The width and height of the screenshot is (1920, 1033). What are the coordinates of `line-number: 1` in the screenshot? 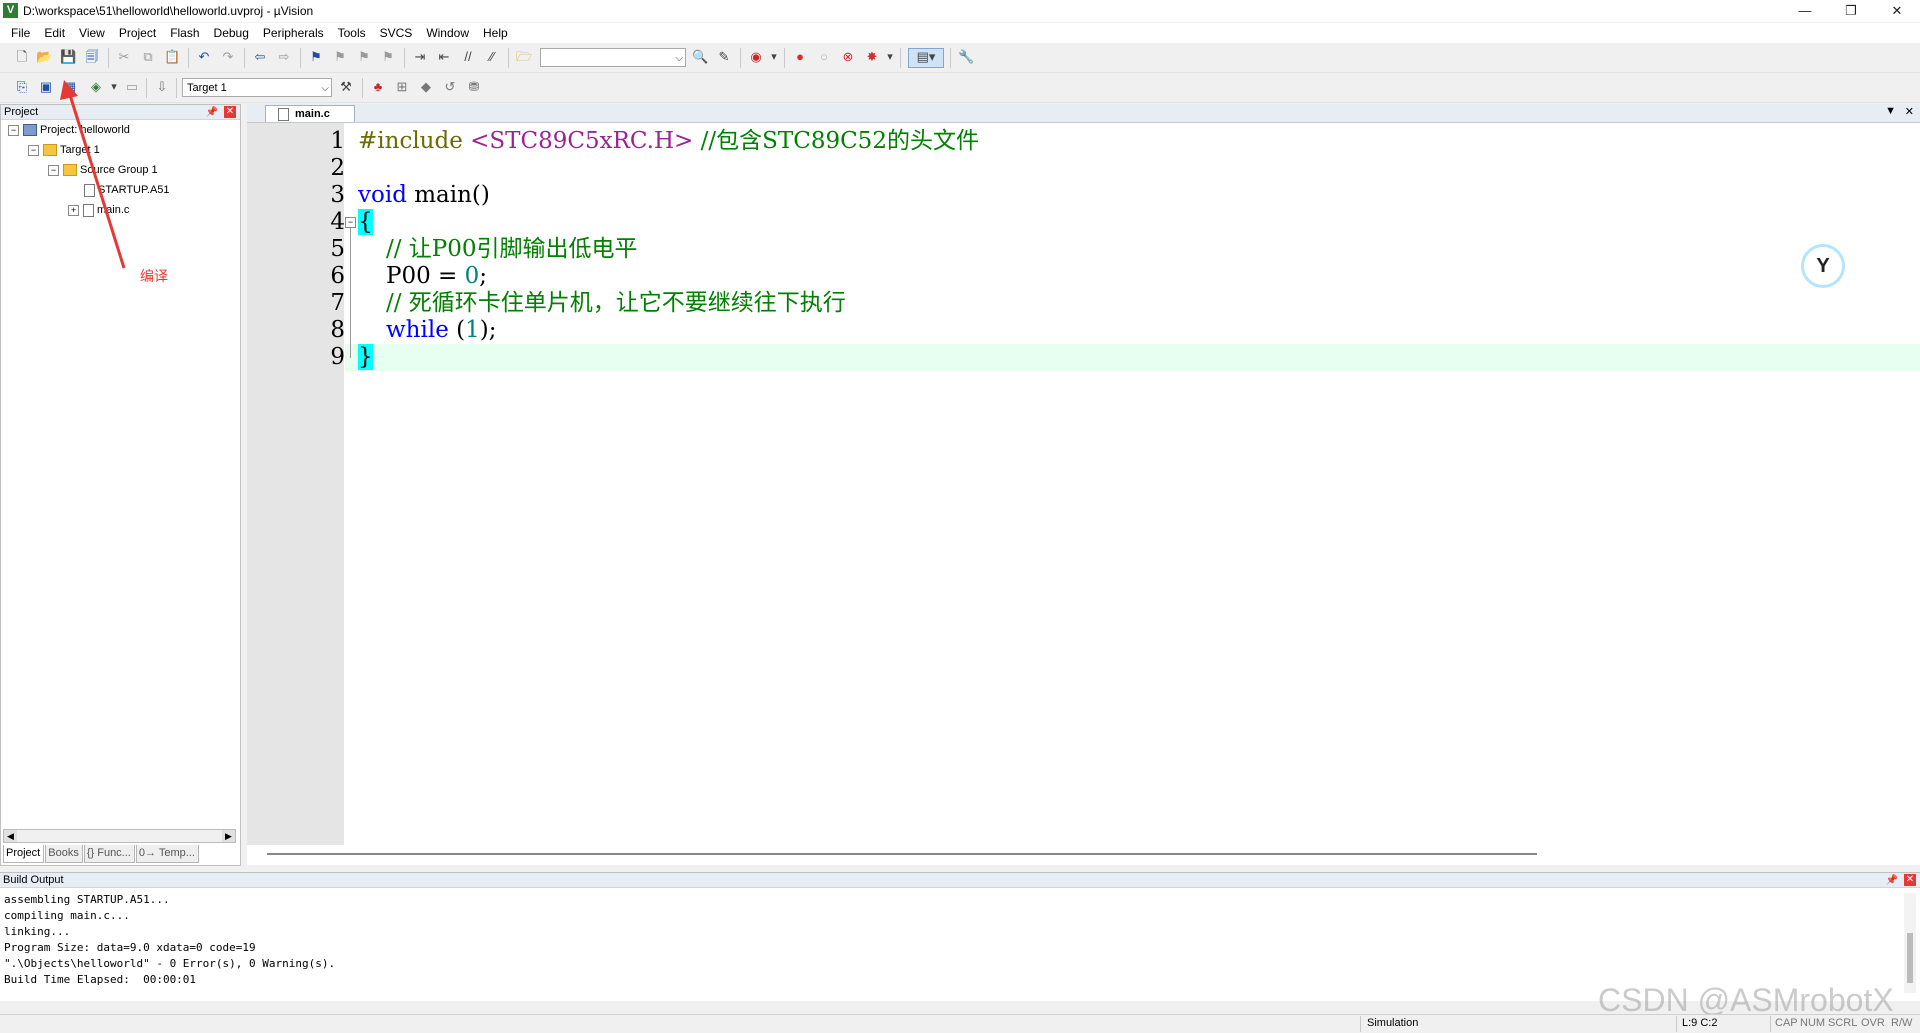 It's located at (337, 141).